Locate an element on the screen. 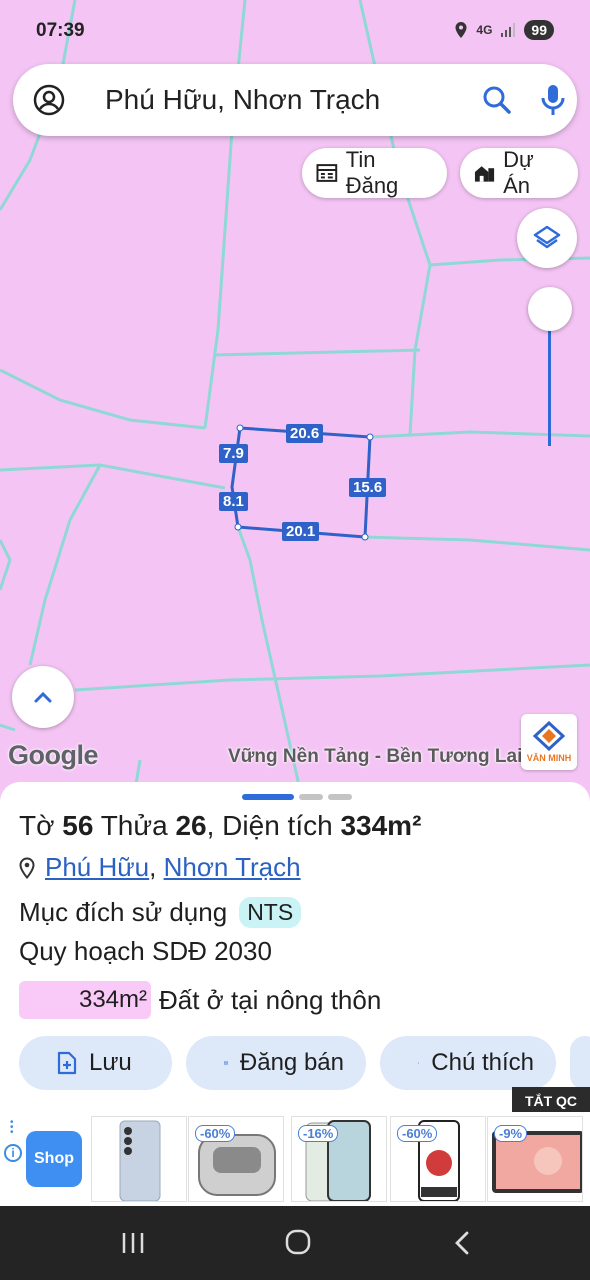  save-button: Lưu is located at coordinates (95, 1063).